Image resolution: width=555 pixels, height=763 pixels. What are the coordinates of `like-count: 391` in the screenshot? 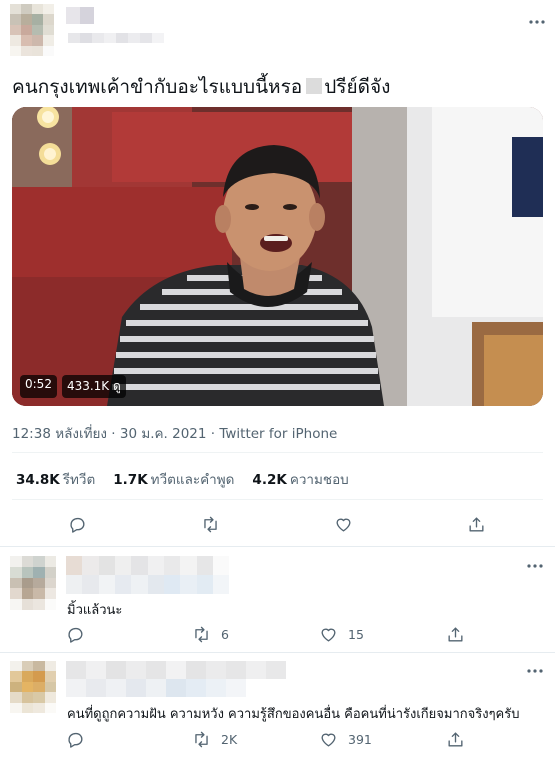 It's located at (360, 739).